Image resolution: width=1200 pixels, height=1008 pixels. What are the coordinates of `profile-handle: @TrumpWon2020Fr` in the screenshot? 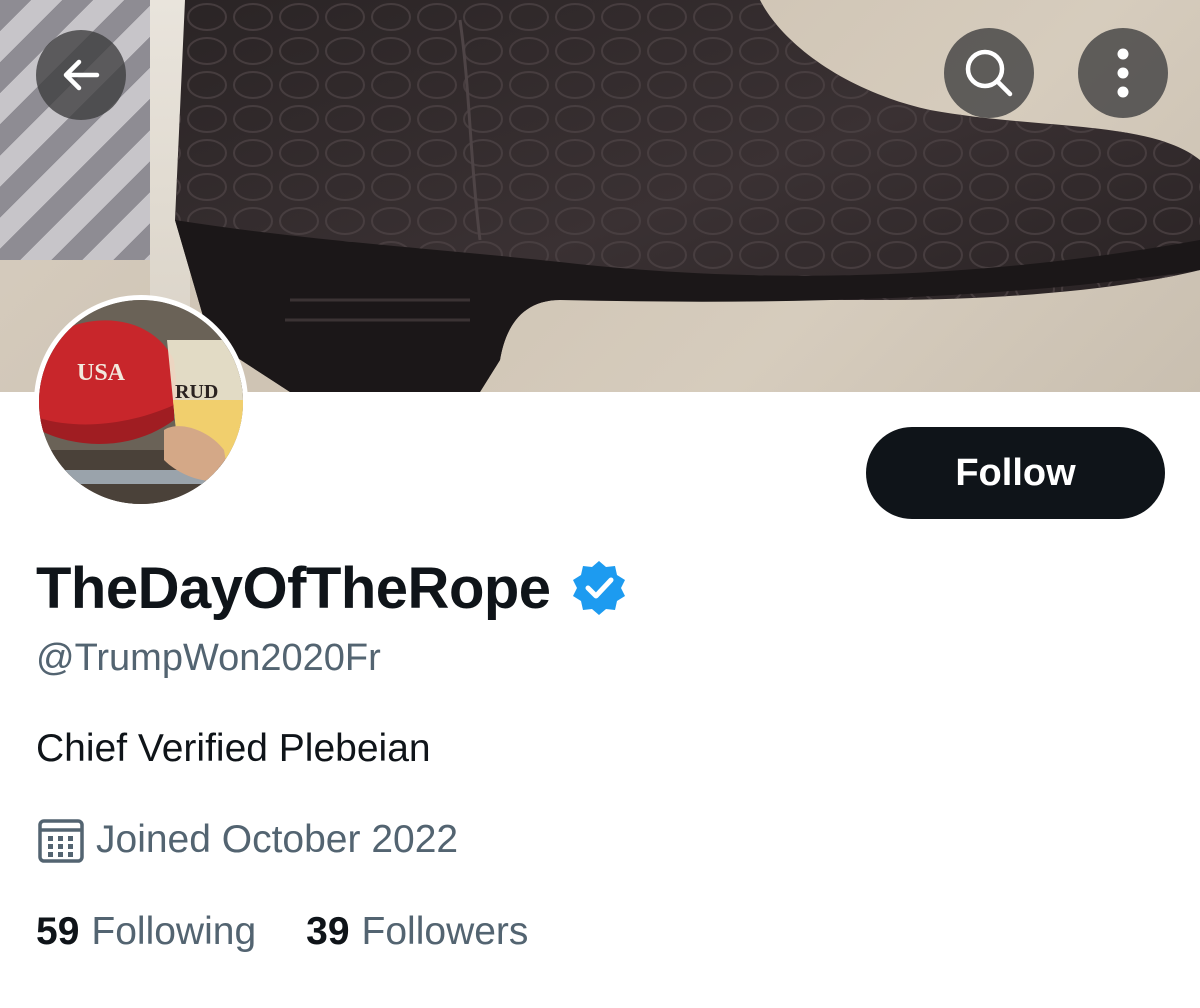 It's located at (208, 658).